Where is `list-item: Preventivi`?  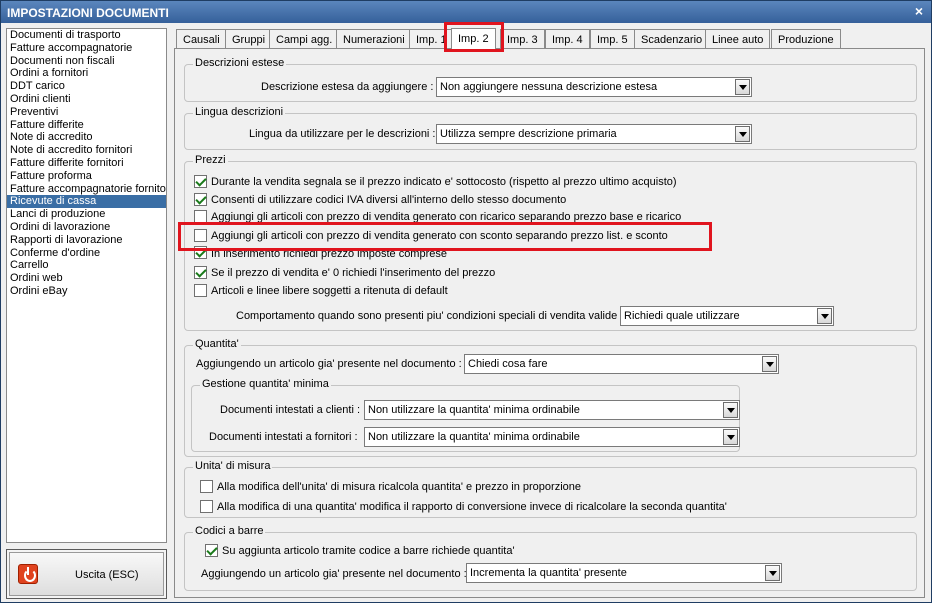 list-item: Preventivi is located at coordinates (86, 112).